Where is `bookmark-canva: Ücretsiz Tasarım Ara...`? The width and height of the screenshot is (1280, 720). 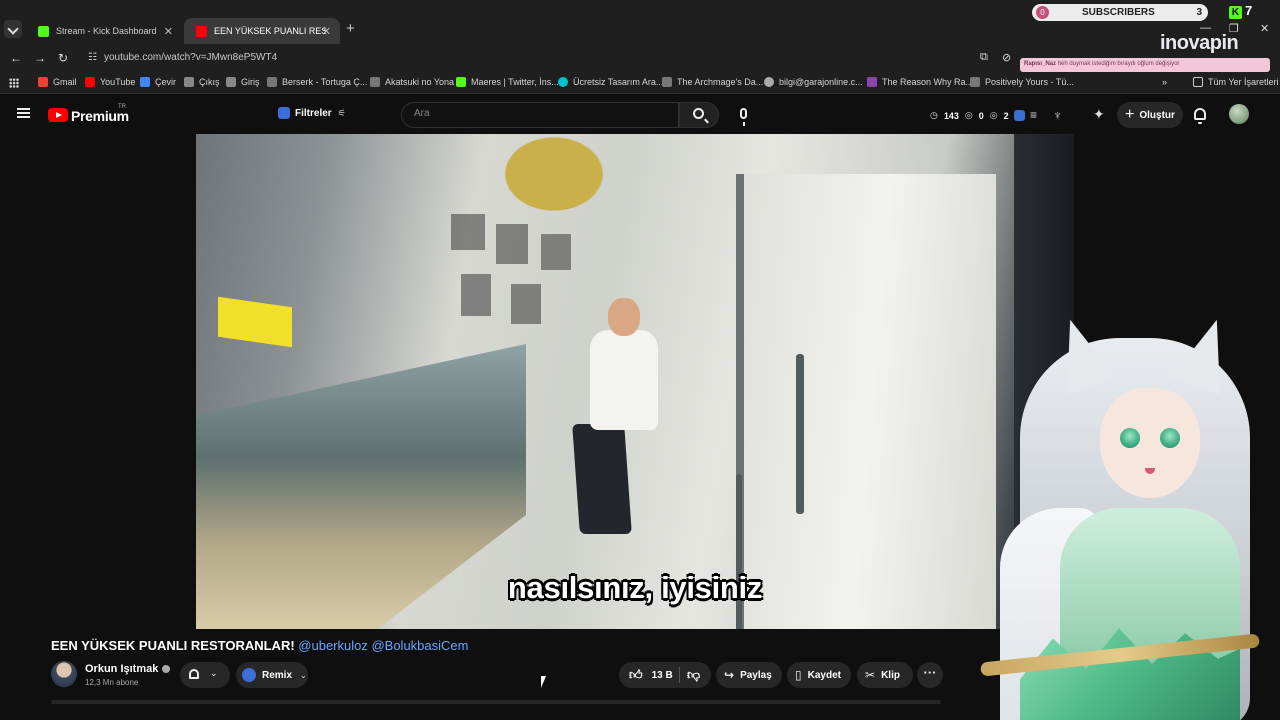 bookmark-canva: Ücretsiz Tasarım Ara... is located at coordinates (610, 82).